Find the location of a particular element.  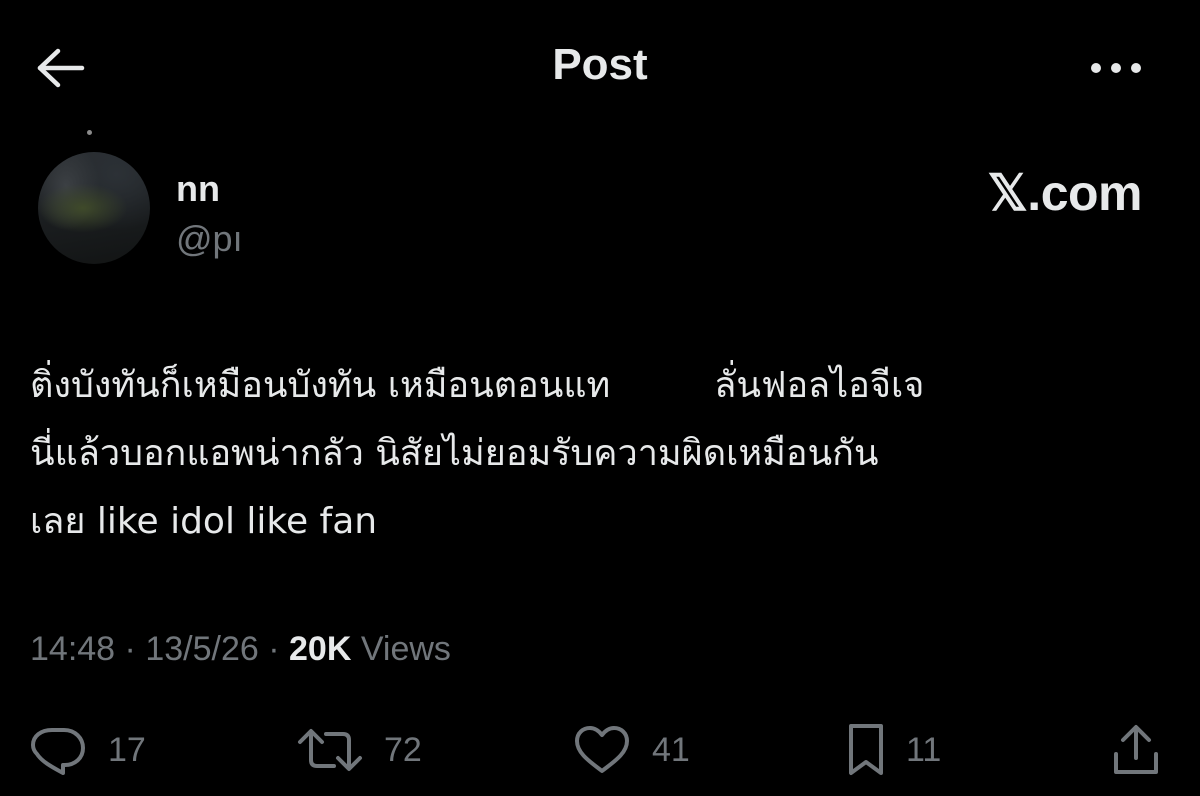

bookmark-count: 11 is located at coordinates (924, 749).